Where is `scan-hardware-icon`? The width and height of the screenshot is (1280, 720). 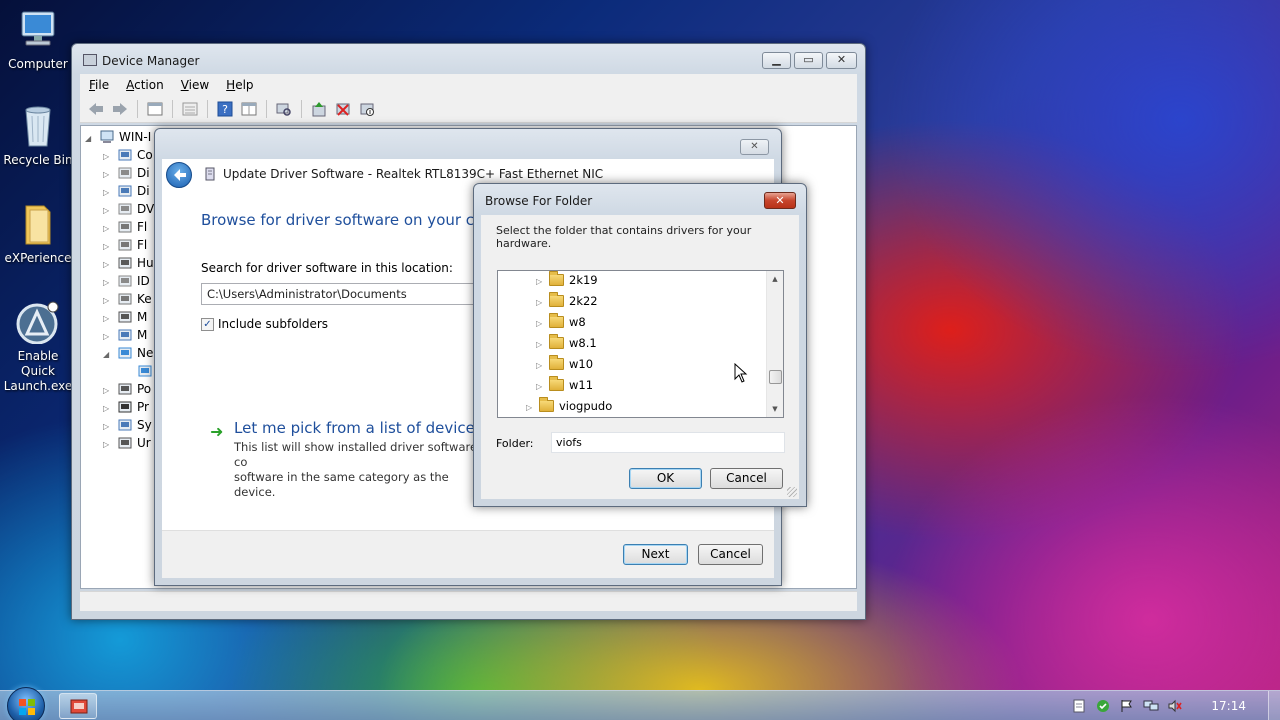 scan-hardware-icon is located at coordinates (284, 109).